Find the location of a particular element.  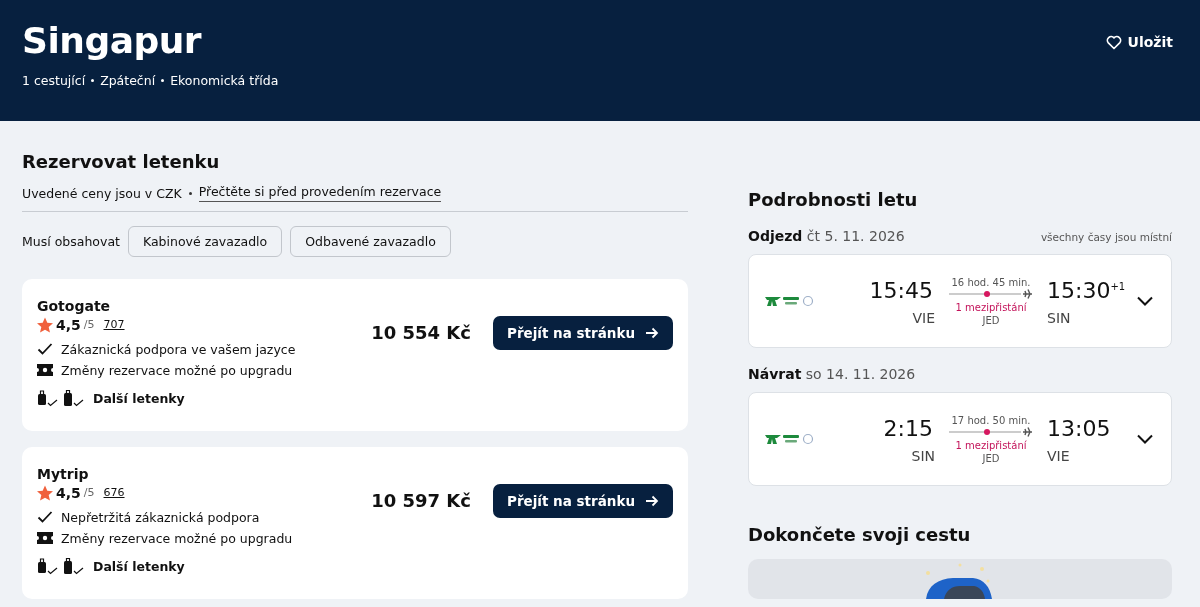

flight-duration: 16 hod. 45 min. is located at coordinates (991, 282).